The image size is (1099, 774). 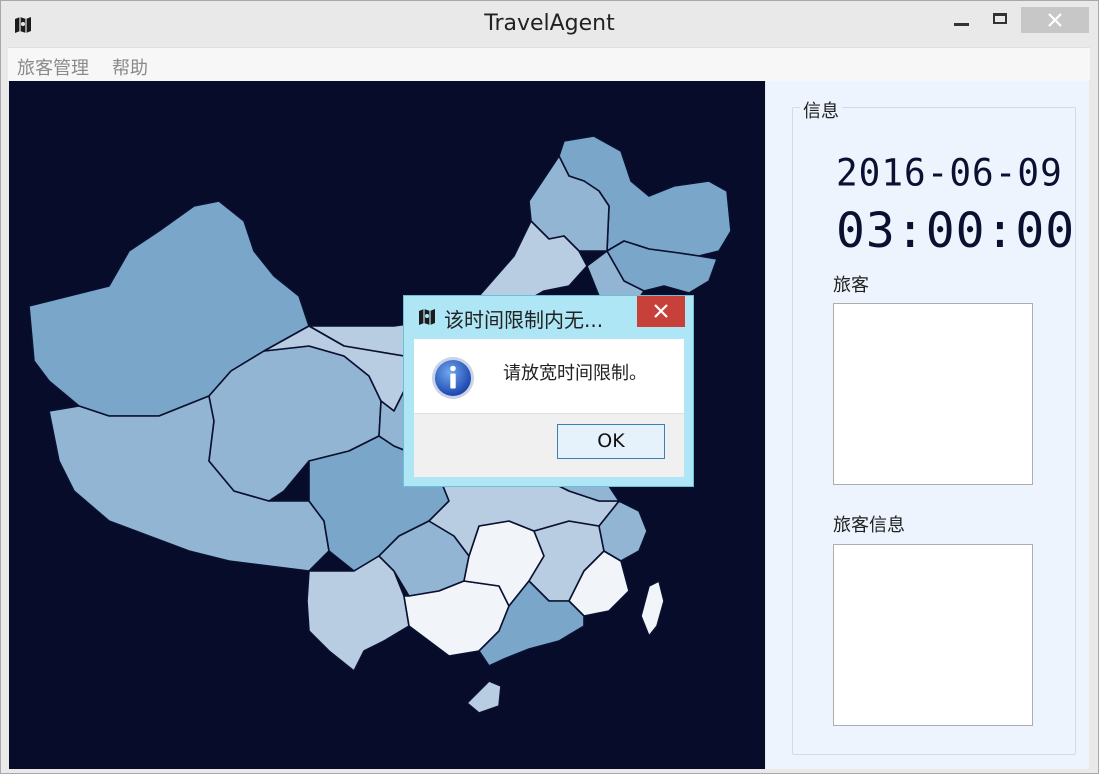 What do you see at coordinates (933, 394) in the screenshot?
I see `traveler-list` at bounding box center [933, 394].